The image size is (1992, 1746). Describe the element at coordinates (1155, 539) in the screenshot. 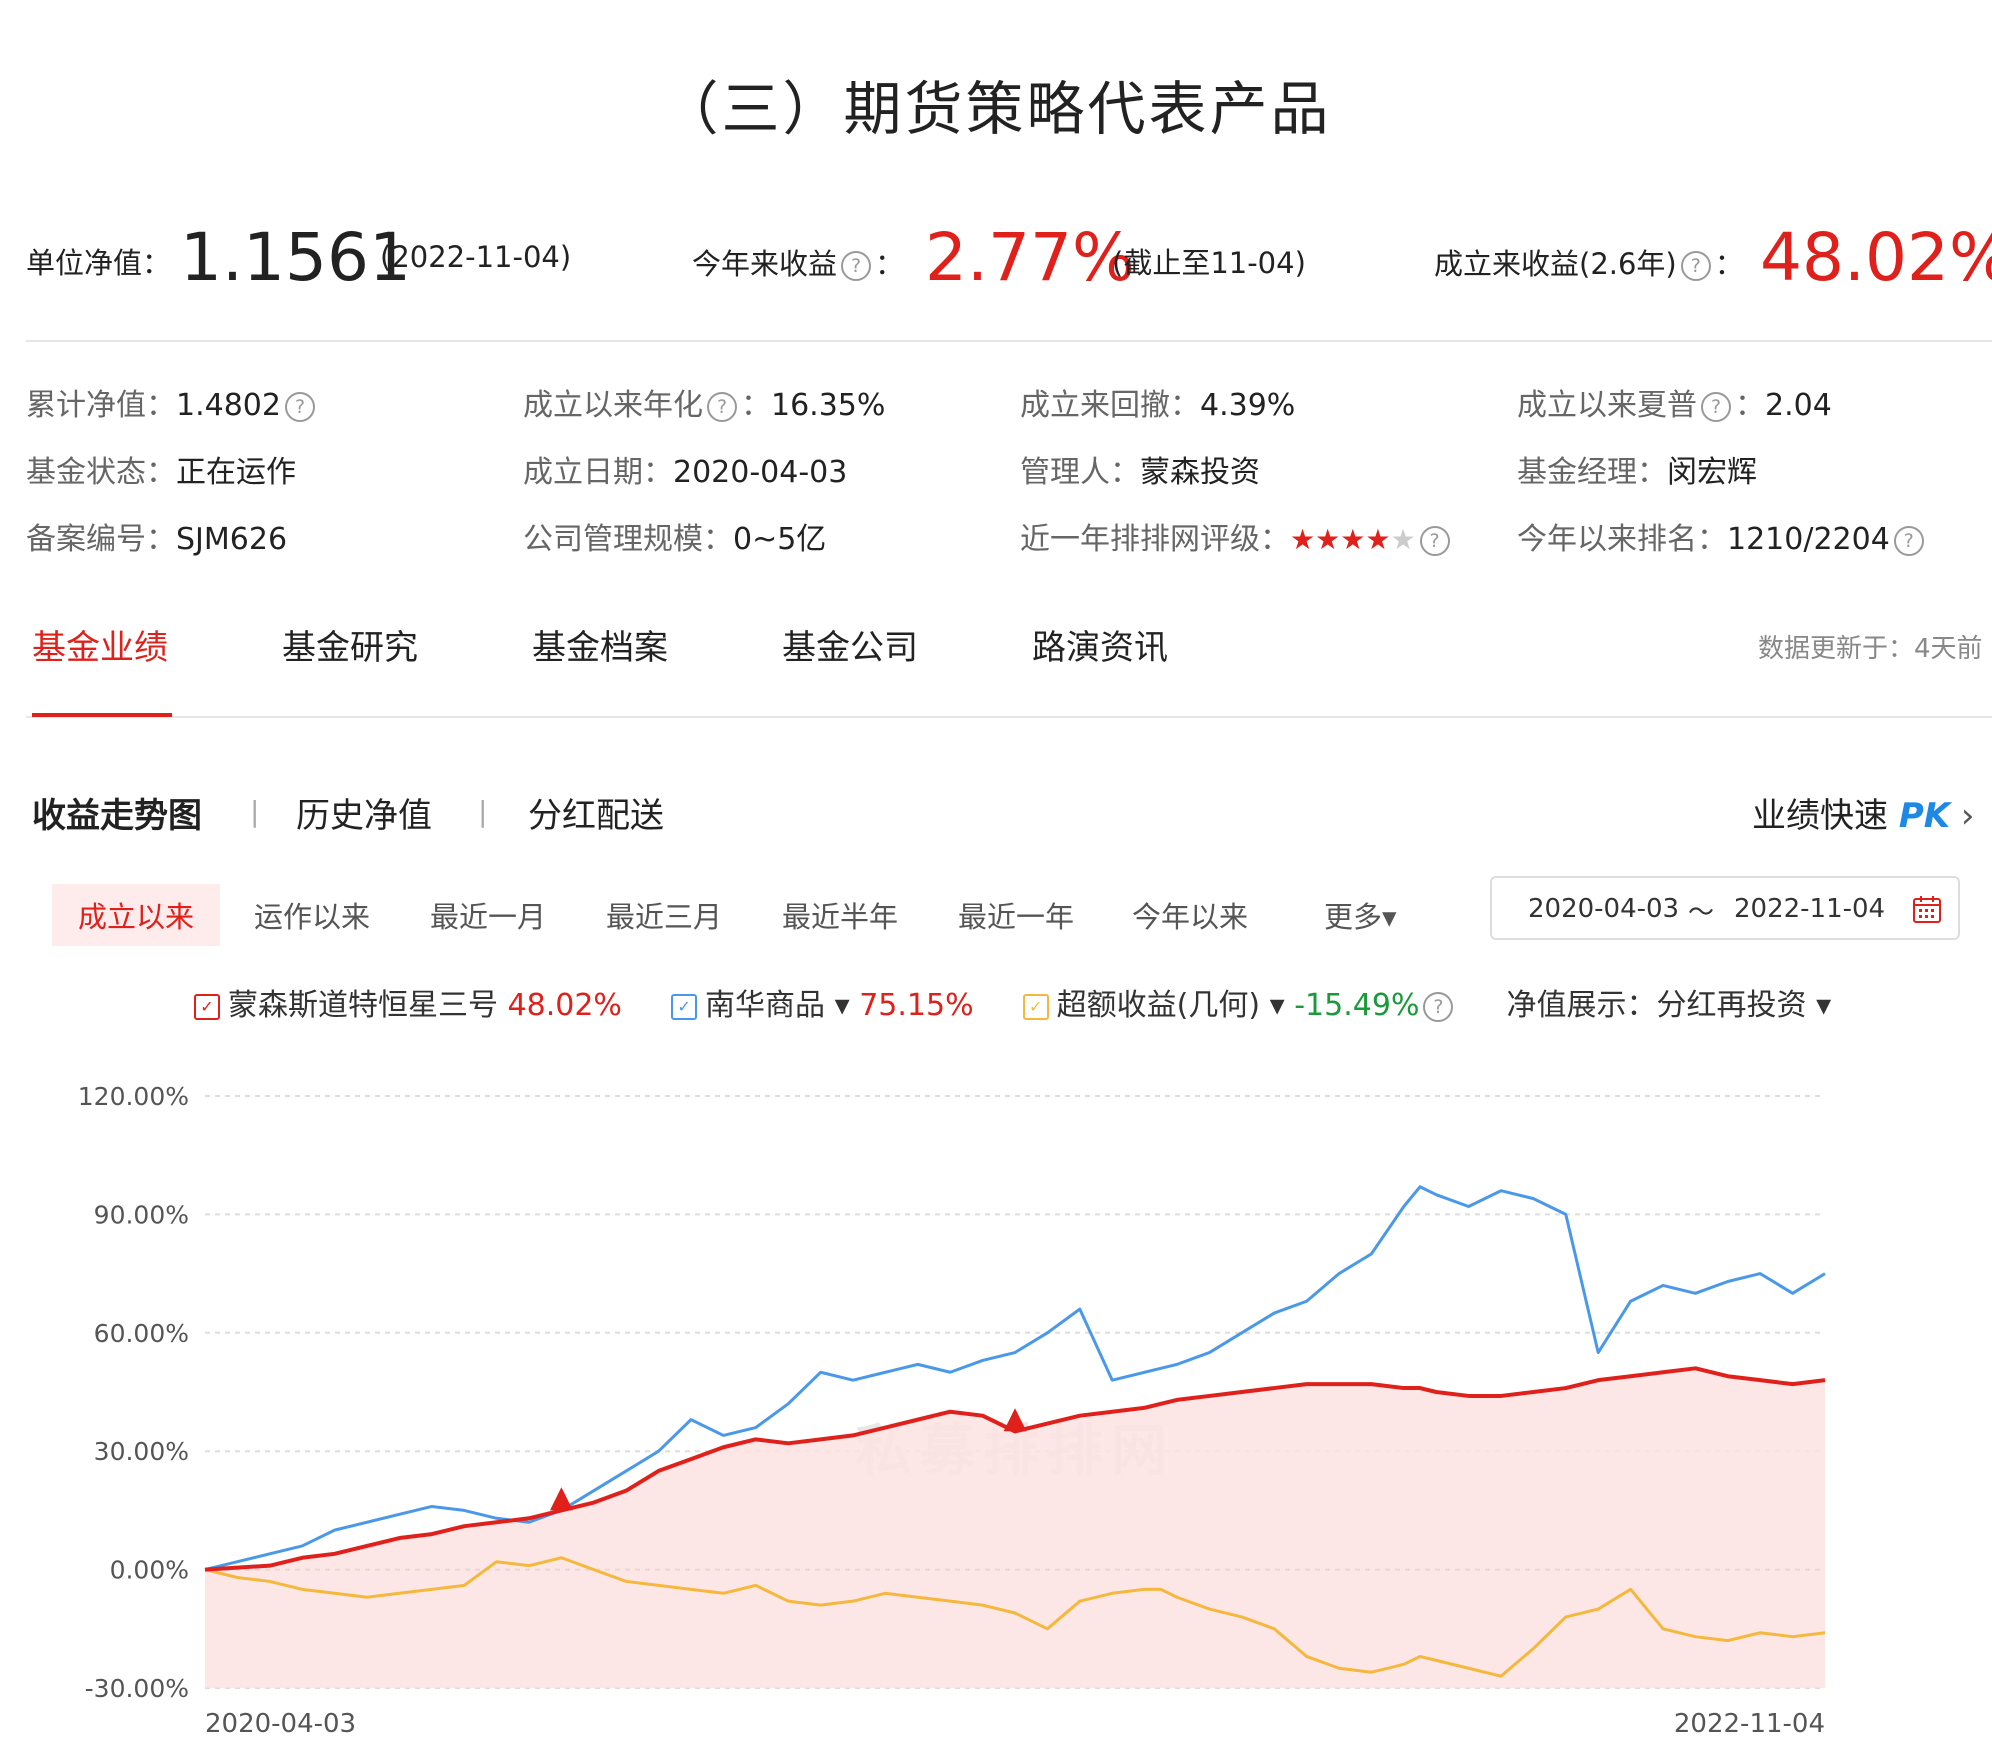

I see `info-label: 近一年排排网评级：` at that location.